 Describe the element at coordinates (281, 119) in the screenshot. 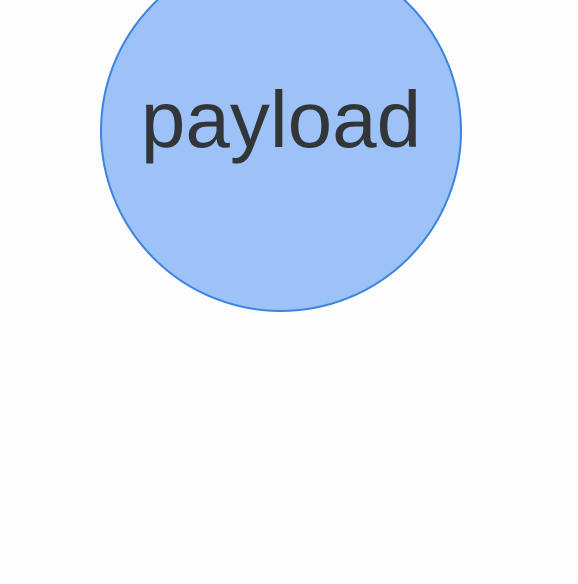

I see `payload-node-label: payload` at that location.